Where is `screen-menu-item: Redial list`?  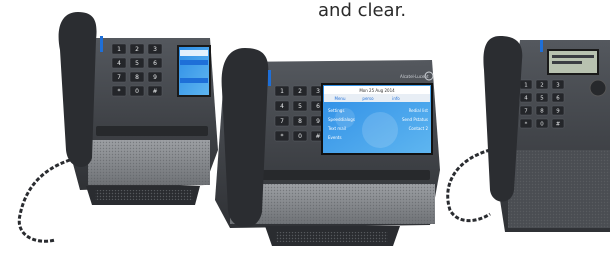 screen-menu-item: Redial list is located at coordinates (419, 110).